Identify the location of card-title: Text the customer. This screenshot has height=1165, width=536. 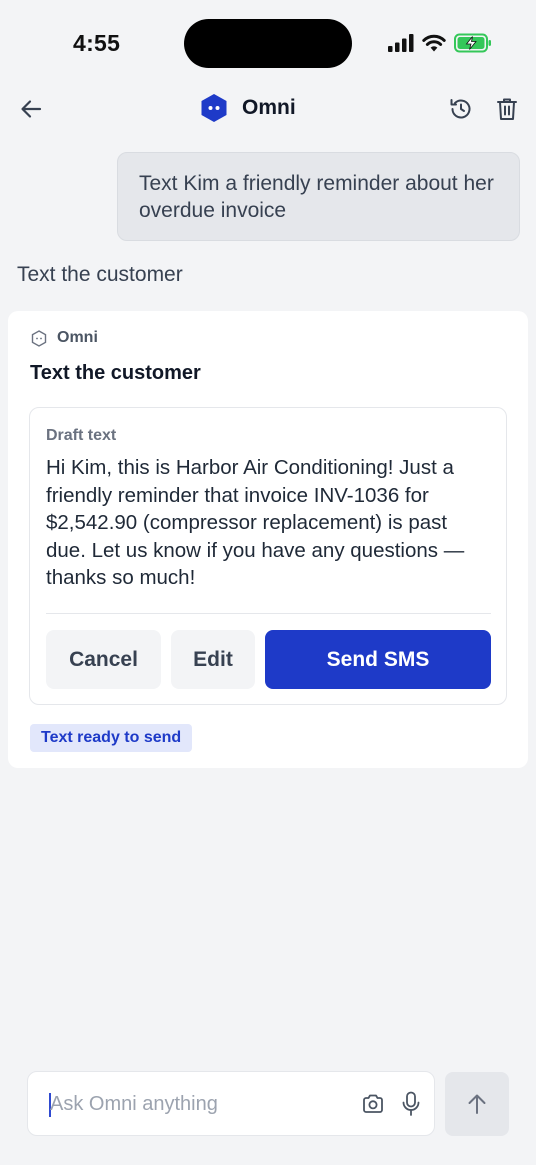
(115, 373).